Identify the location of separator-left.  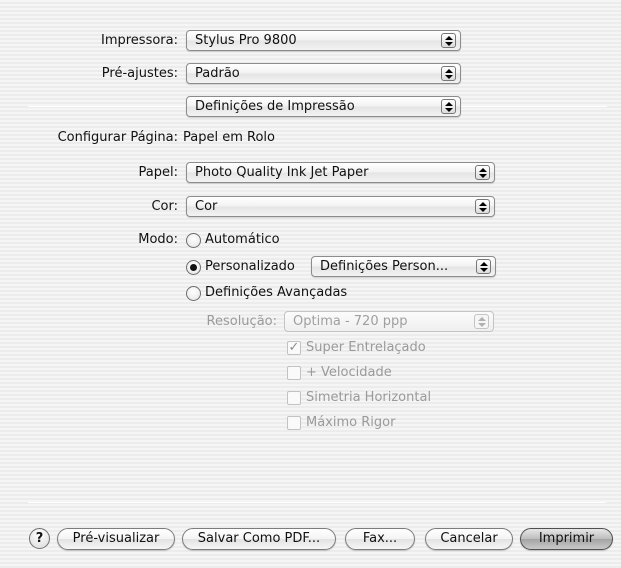
(108, 106).